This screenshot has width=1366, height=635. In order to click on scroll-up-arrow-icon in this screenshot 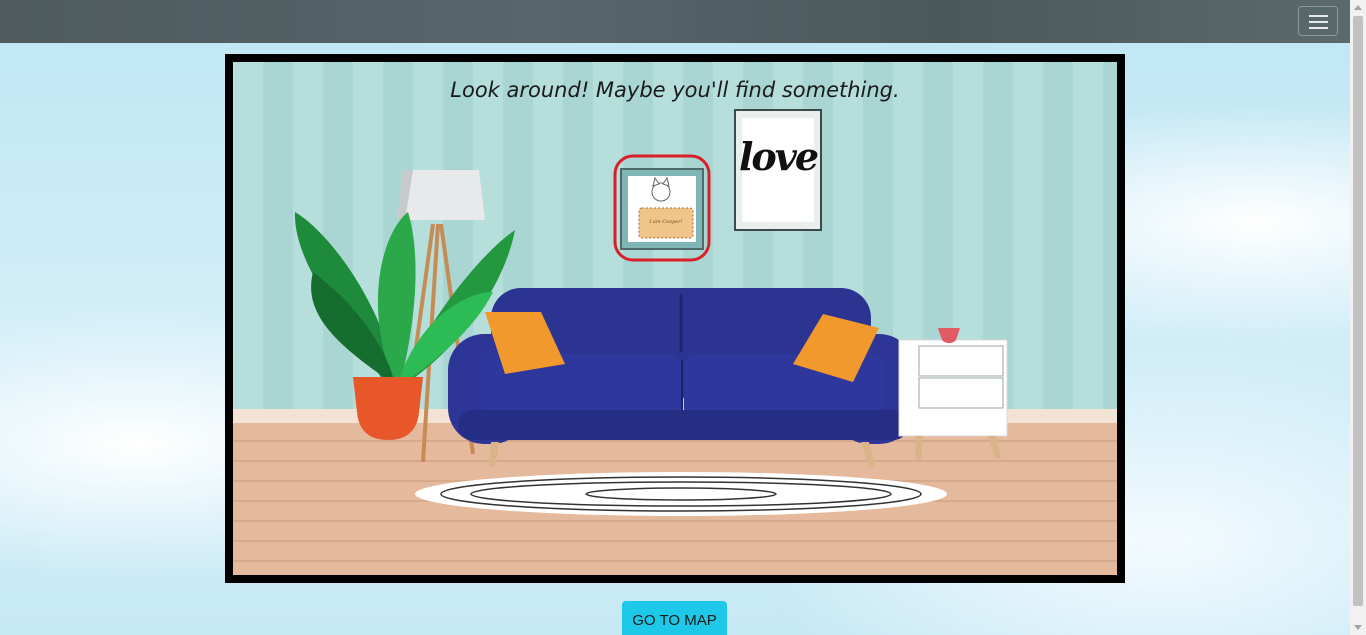, I will do `click(1358, 7)`.